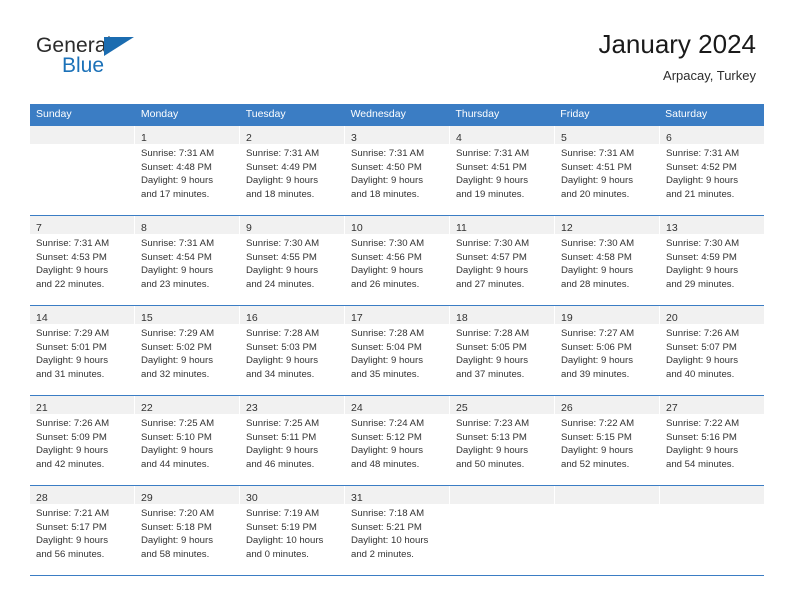  Describe the element at coordinates (490, 374) in the screenshot. I see `day-info-line: and 37 minutes.` at that location.